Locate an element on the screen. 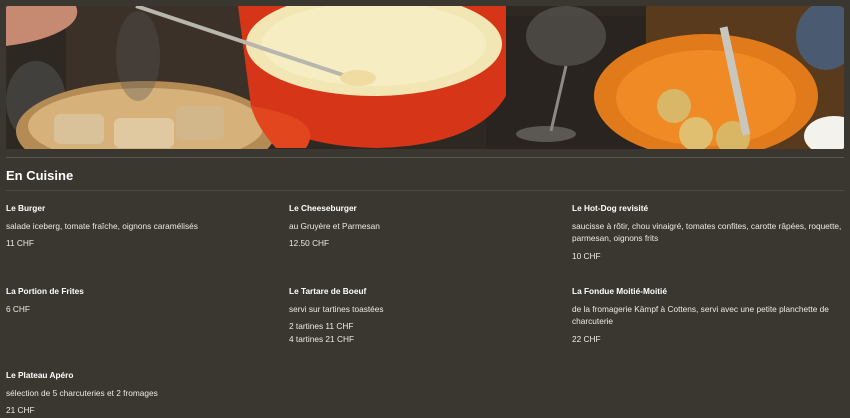  menu-item-price: 6 CHF is located at coordinates (18, 308).